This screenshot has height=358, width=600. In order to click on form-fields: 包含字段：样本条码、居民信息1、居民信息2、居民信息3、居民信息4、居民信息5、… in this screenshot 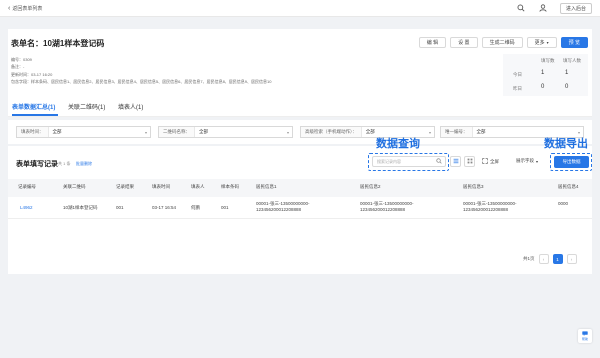, I will do `click(141, 81)`.